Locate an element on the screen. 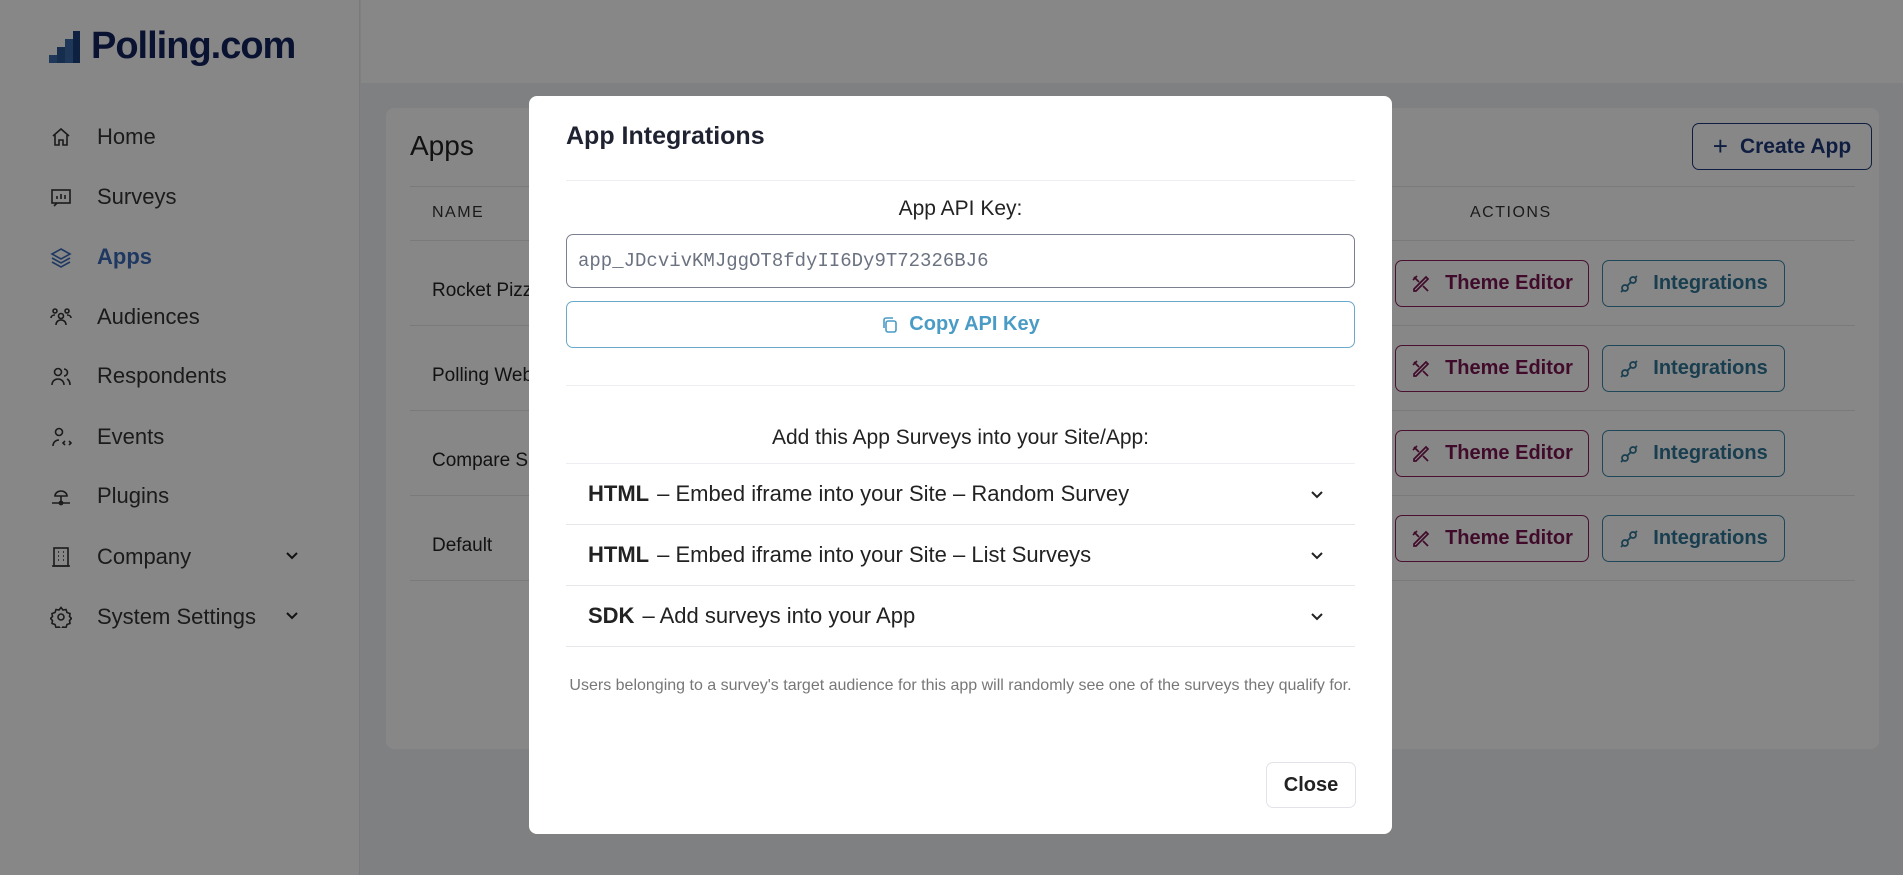 Image resolution: width=1903 pixels, height=875 pixels. close-button: Close is located at coordinates (1311, 785).